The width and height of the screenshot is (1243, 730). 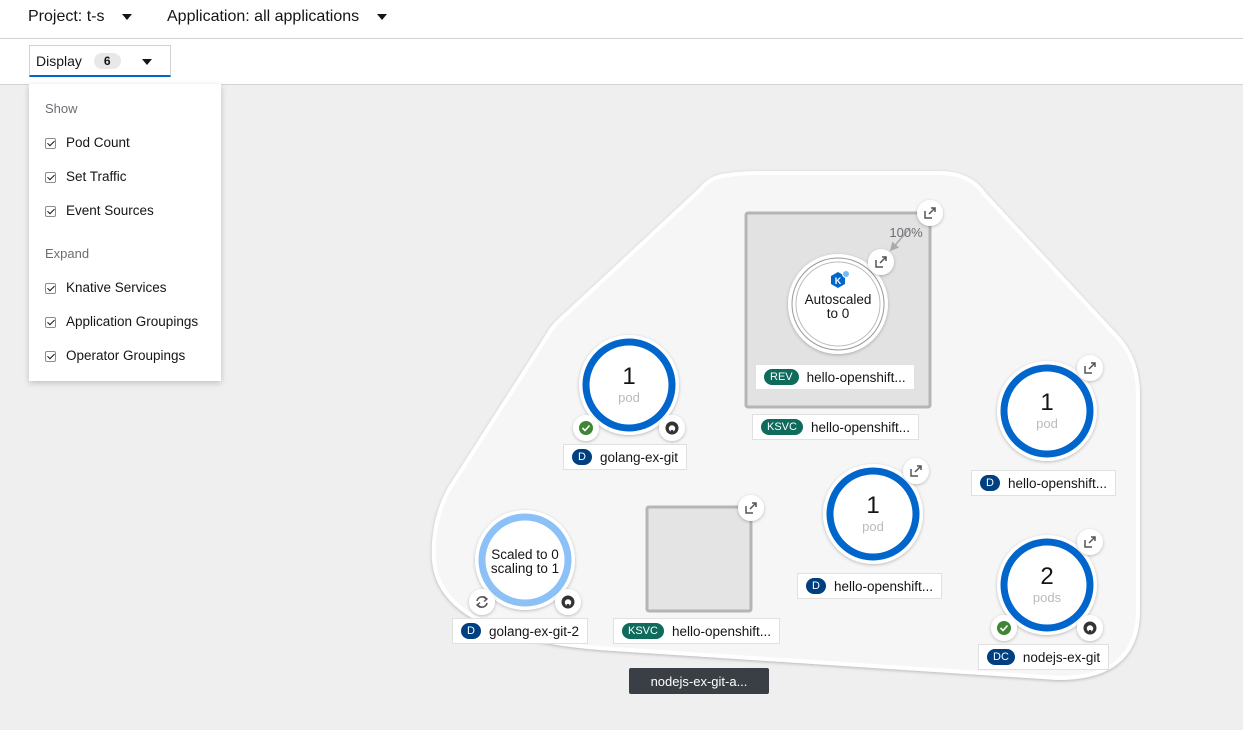 I want to click on sync-icon, so click(x=482, y=602).